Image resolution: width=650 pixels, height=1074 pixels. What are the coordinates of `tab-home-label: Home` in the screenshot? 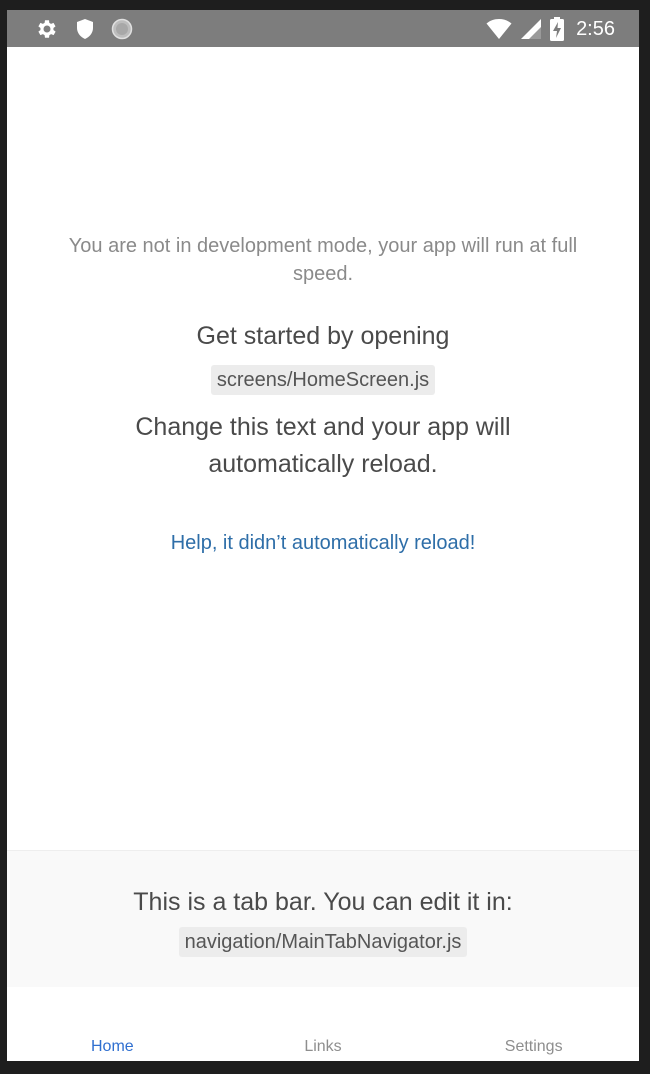 It's located at (112, 1046).